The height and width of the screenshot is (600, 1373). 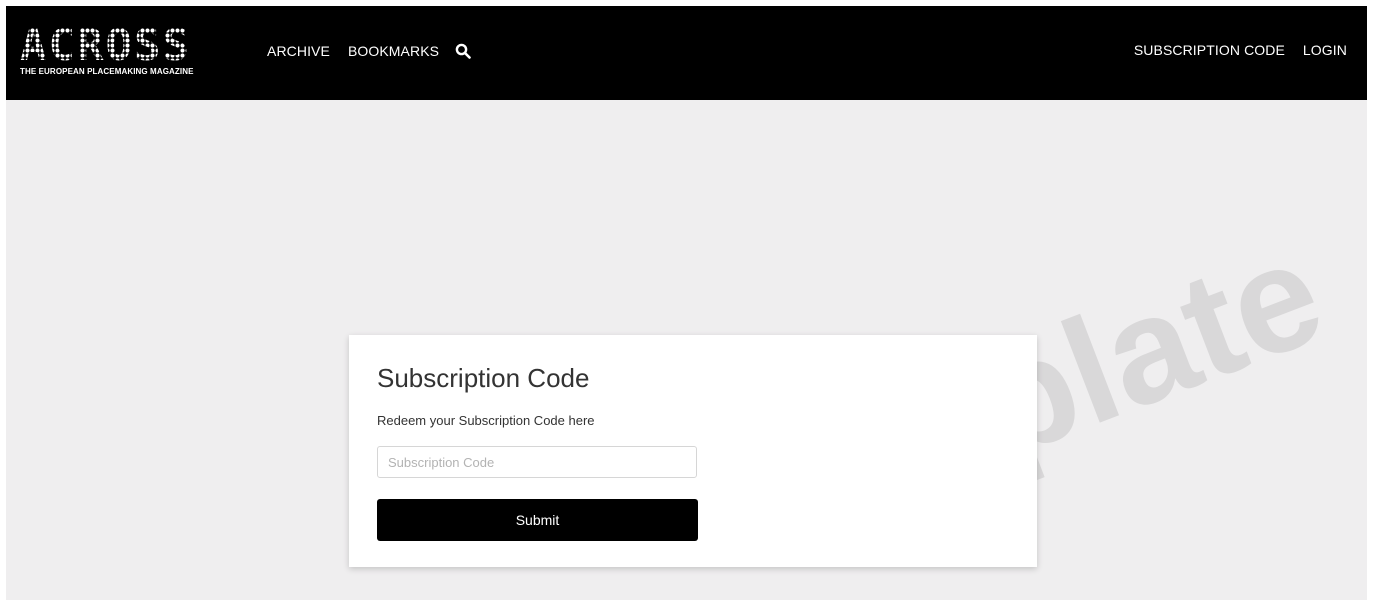 I want to click on card-title: Subscription Code, so click(x=483, y=378).